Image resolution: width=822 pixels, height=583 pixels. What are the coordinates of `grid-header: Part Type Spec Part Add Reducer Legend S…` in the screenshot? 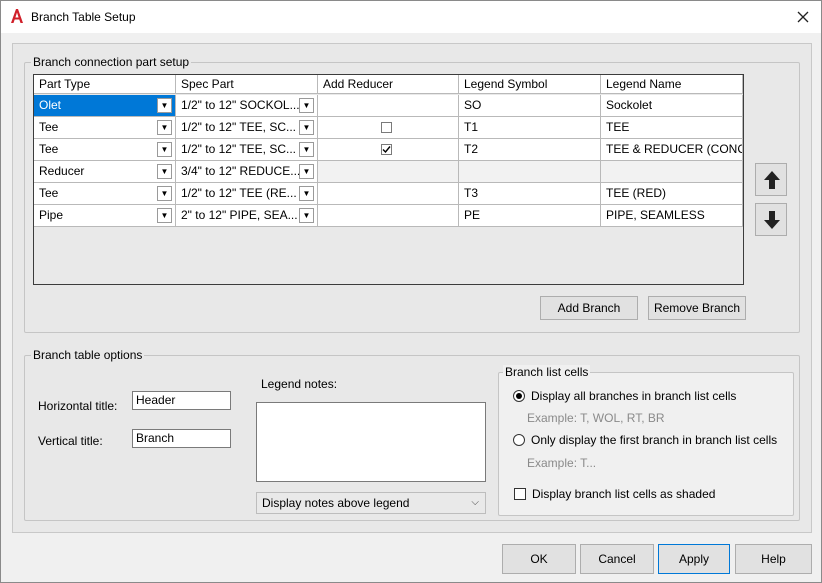 It's located at (388, 84).